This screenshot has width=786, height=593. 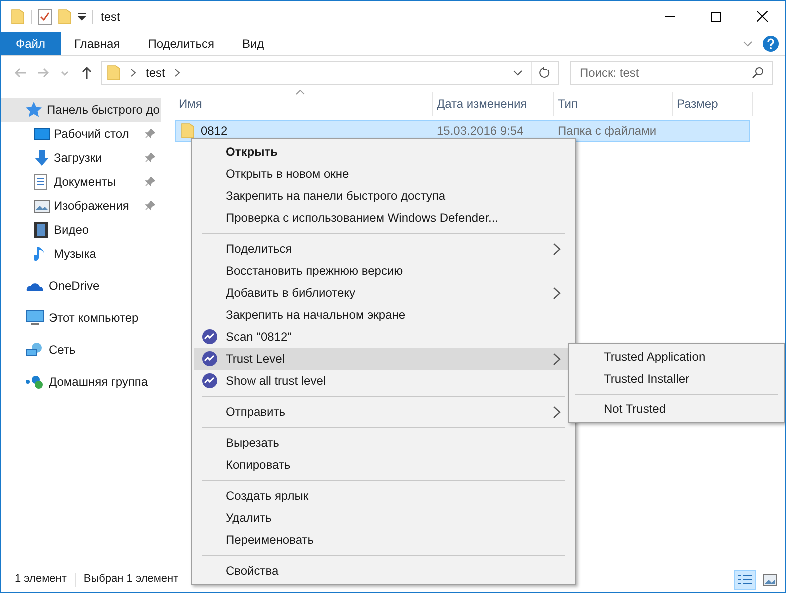 What do you see at coordinates (81, 230) in the screenshot?
I see `sidebar-item: Видео` at bounding box center [81, 230].